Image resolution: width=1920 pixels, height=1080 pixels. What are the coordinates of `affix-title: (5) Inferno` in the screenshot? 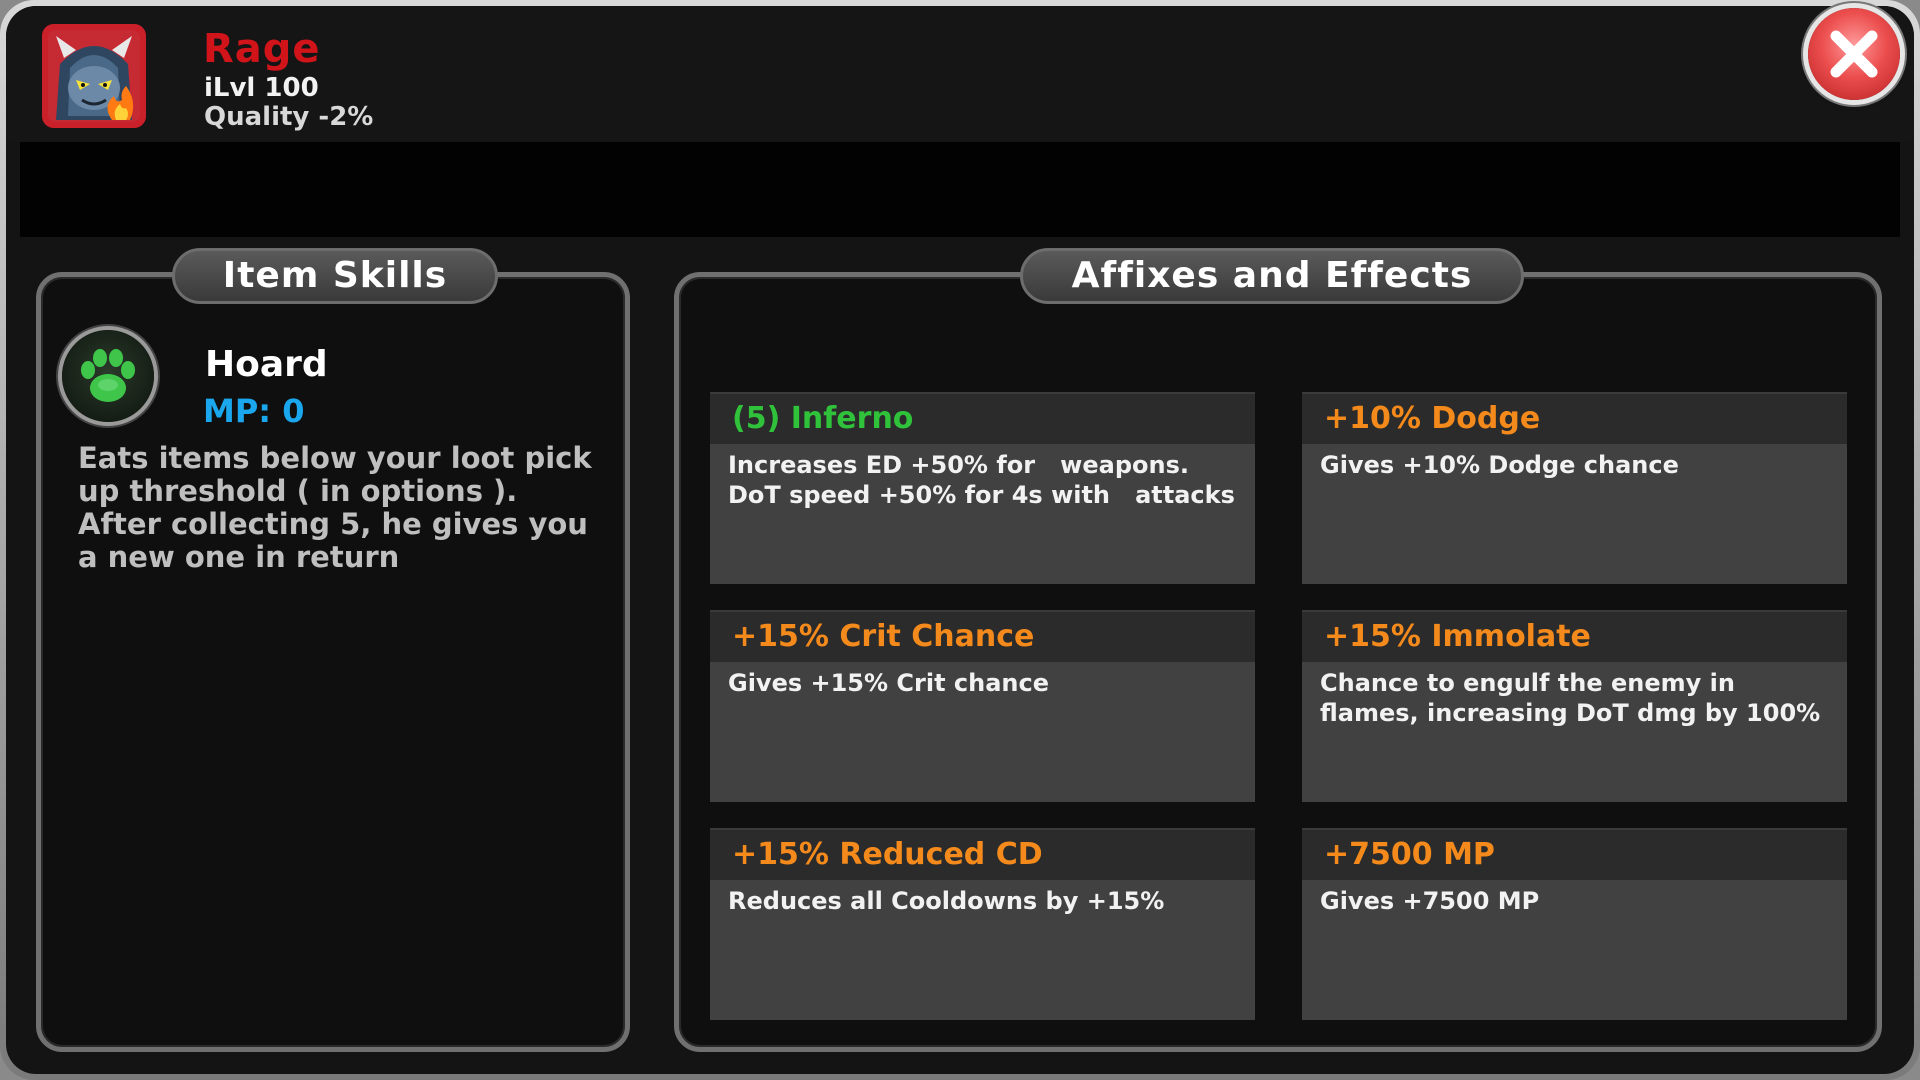 It's located at (982, 419).